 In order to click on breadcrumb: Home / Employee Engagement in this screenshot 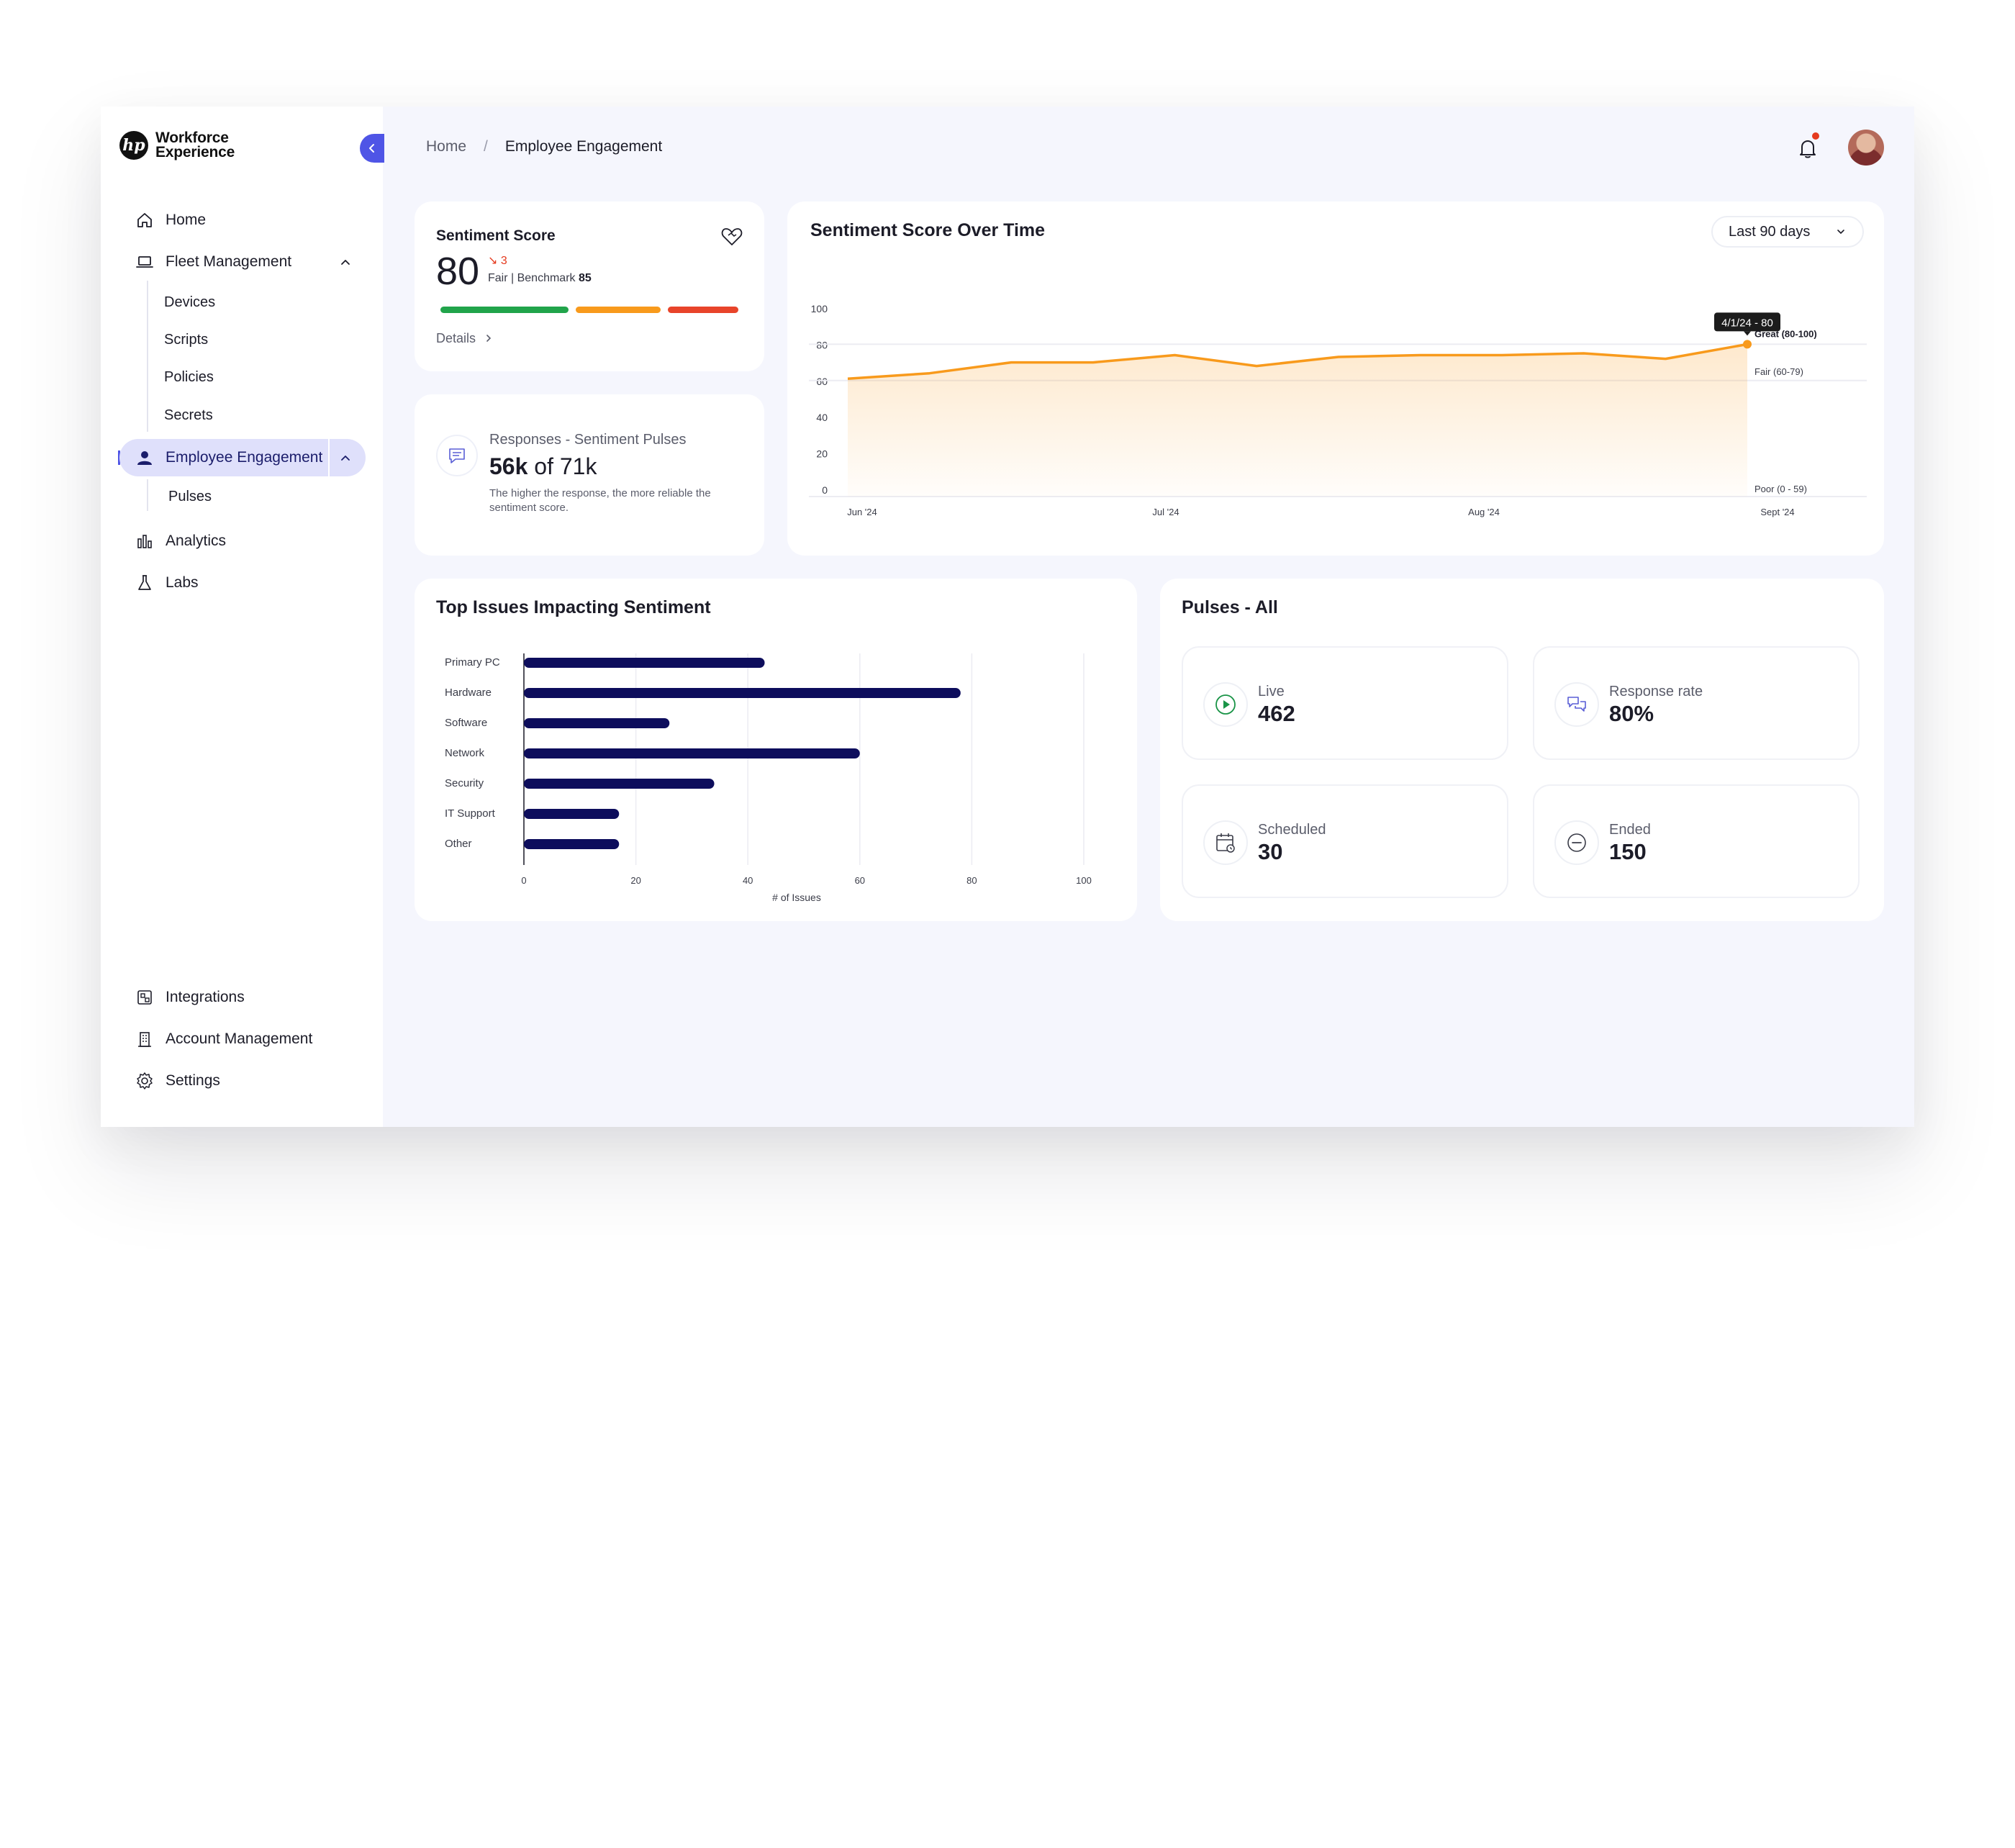, I will do `click(544, 146)`.